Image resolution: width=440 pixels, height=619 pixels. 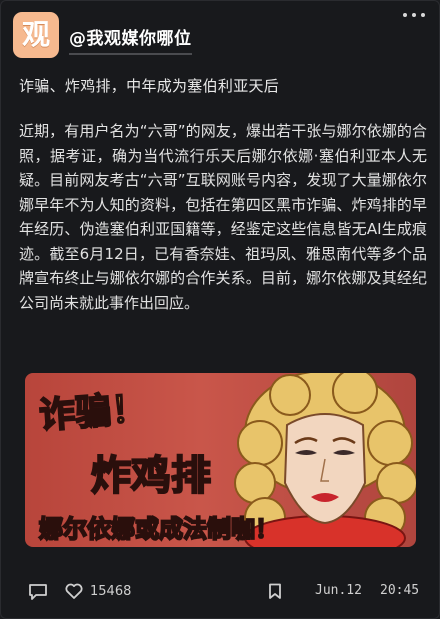 What do you see at coordinates (74, 591) in the screenshot?
I see `heart-icon` at bounding box center [74, 591].